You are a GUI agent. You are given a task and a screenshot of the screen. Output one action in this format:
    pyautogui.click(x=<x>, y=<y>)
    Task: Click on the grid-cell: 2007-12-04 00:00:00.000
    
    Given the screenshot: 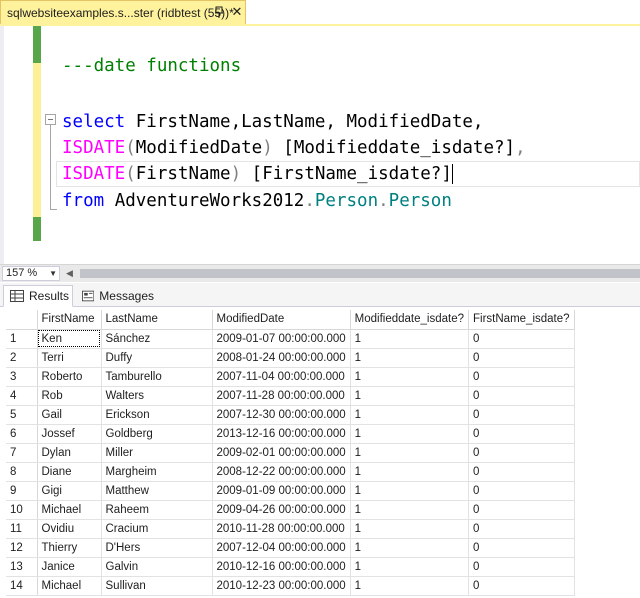 What is the action you would take?
    pyautogui.click(x=281, y=548)
    